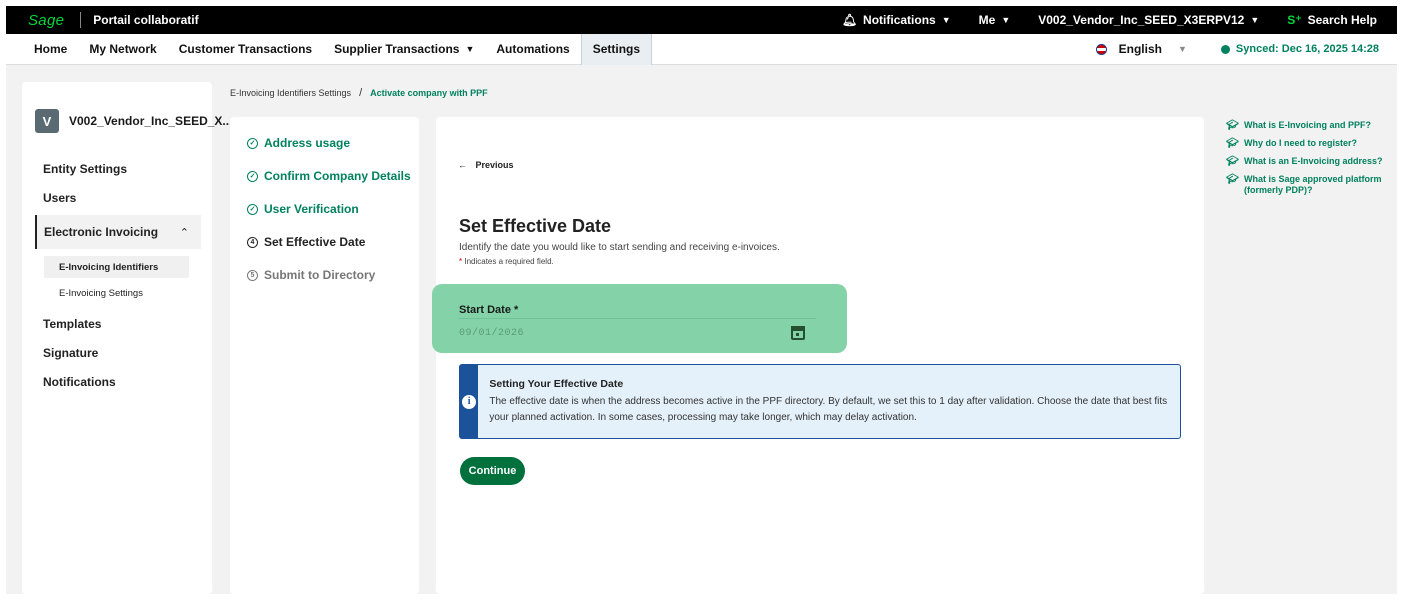 The image size is (1403, 600). Describe the element at coordinates (429, 93) in the screenshot. I see `breadcrumb-current: Activate company with PPF` at that location.